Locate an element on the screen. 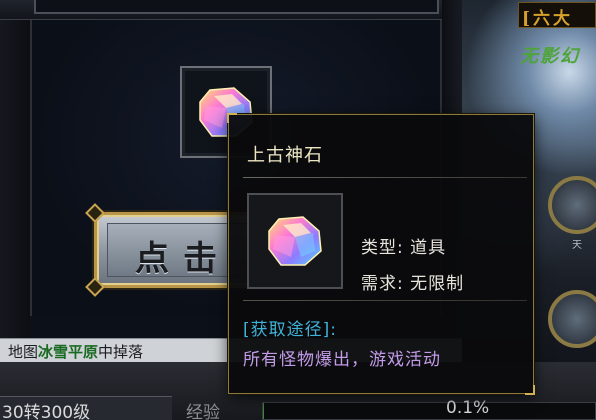 Image resolution: width=596 pixels, height=420 pixels. rainbow-gem-icon is located at coordinates (295, 241).